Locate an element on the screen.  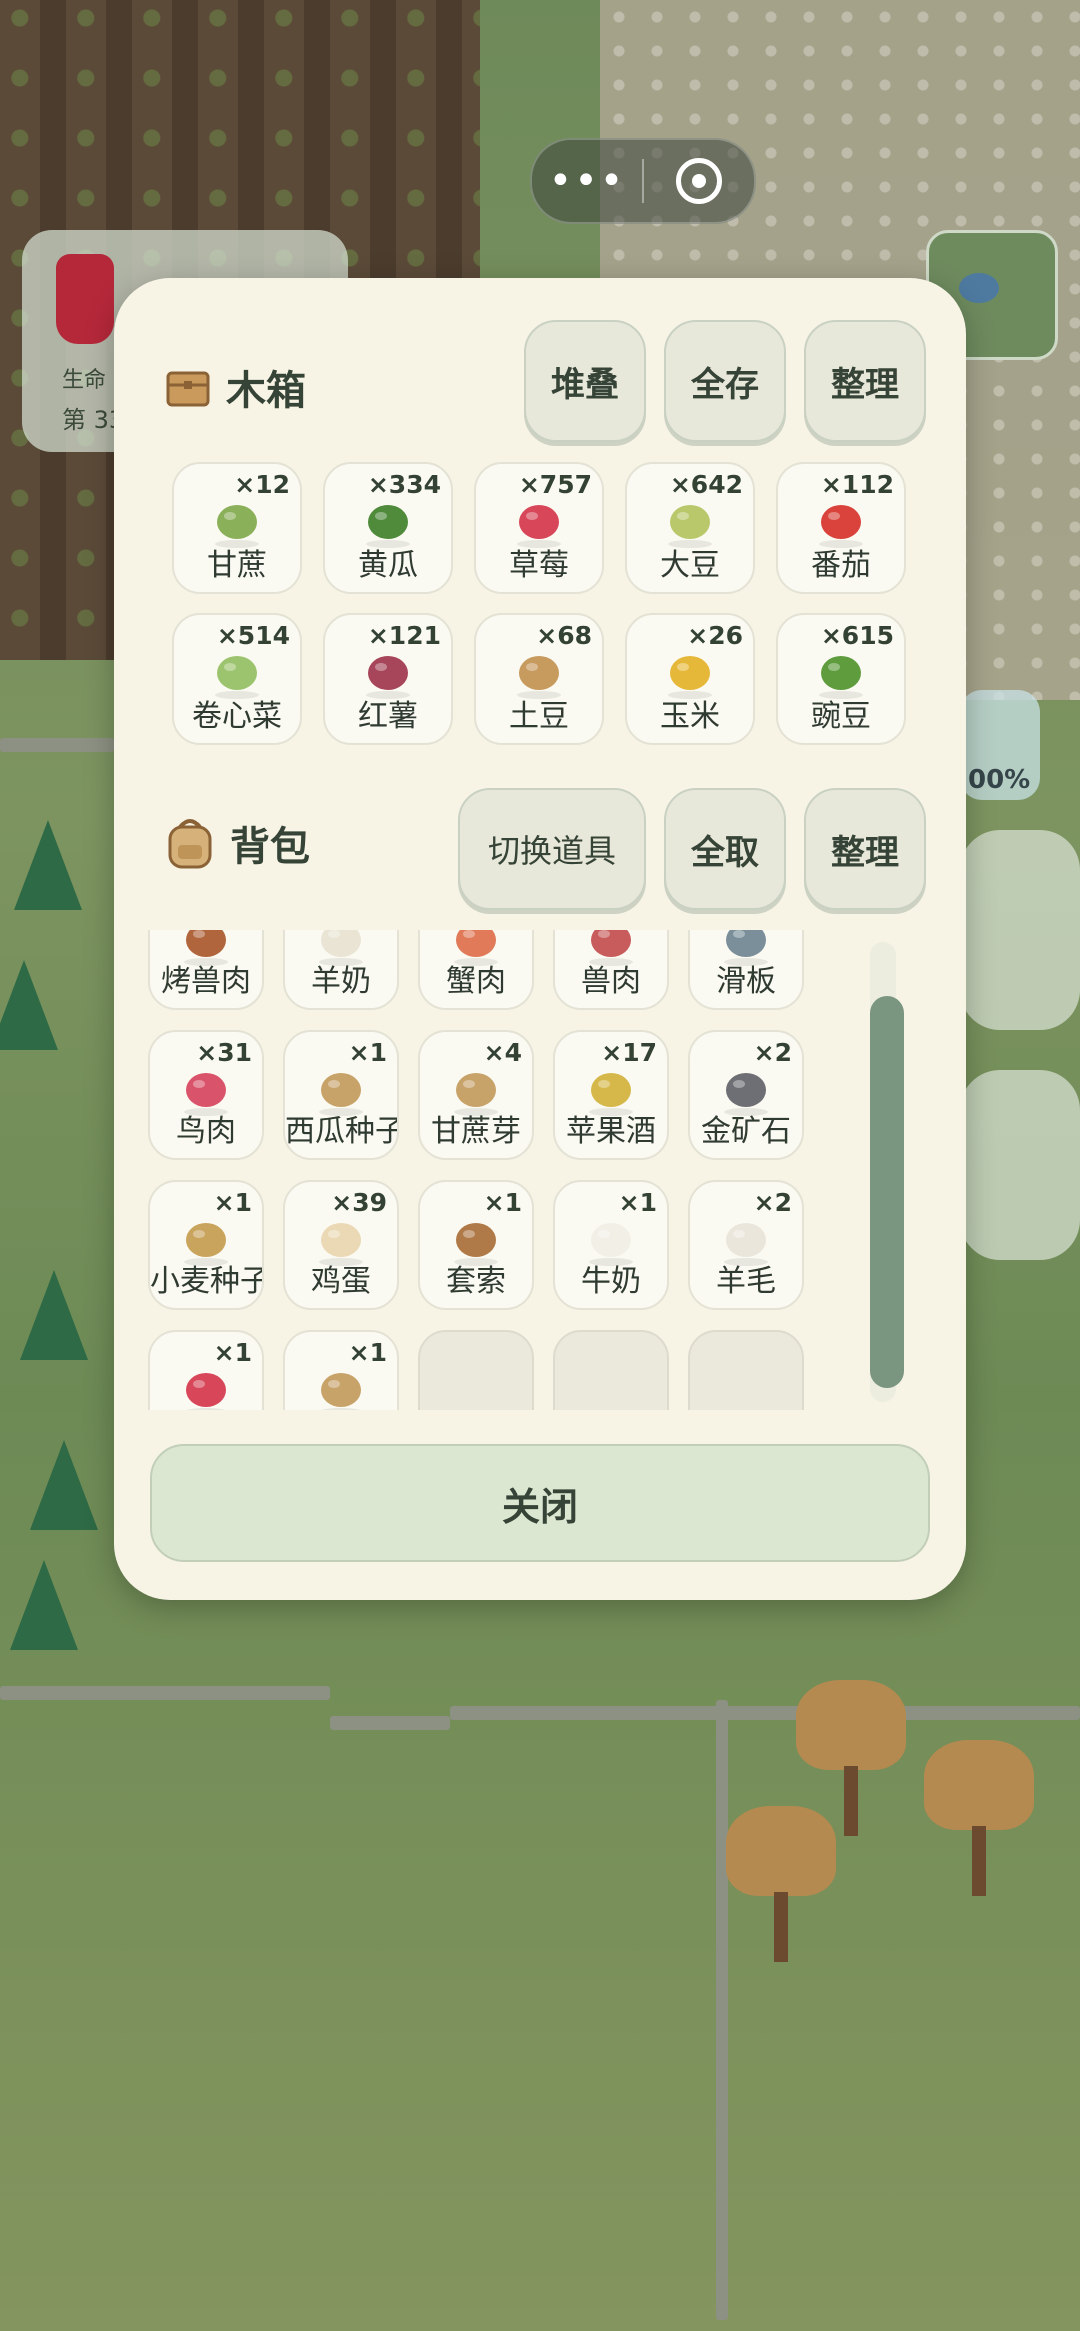
hud-life-label: 生命 is located at coordinates (84, 380).